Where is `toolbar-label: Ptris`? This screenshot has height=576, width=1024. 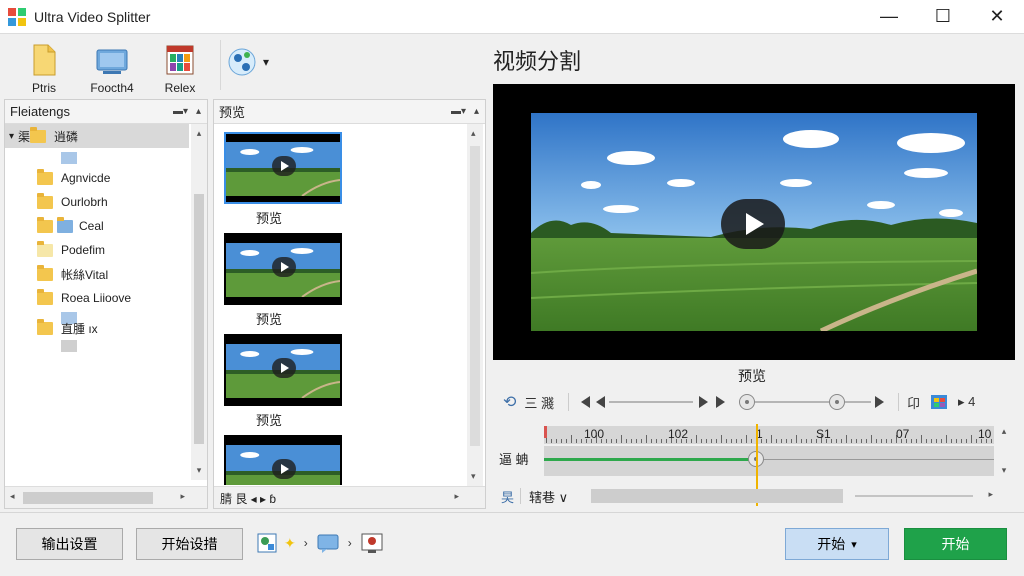 toolbar-label: Ptris is located at coordinates (44, 88).